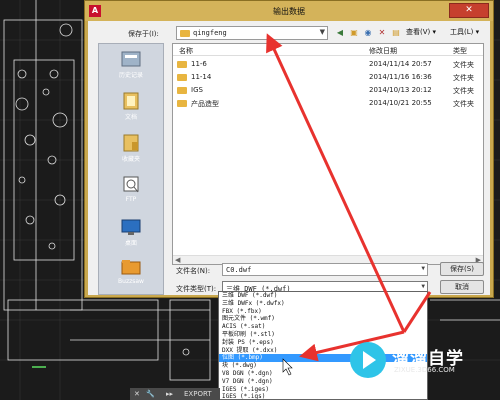 The height and width of the screenshot is (400, 500). I want to click on dialog-titlebar: A 输出数据 ✕, so click(289, 11).